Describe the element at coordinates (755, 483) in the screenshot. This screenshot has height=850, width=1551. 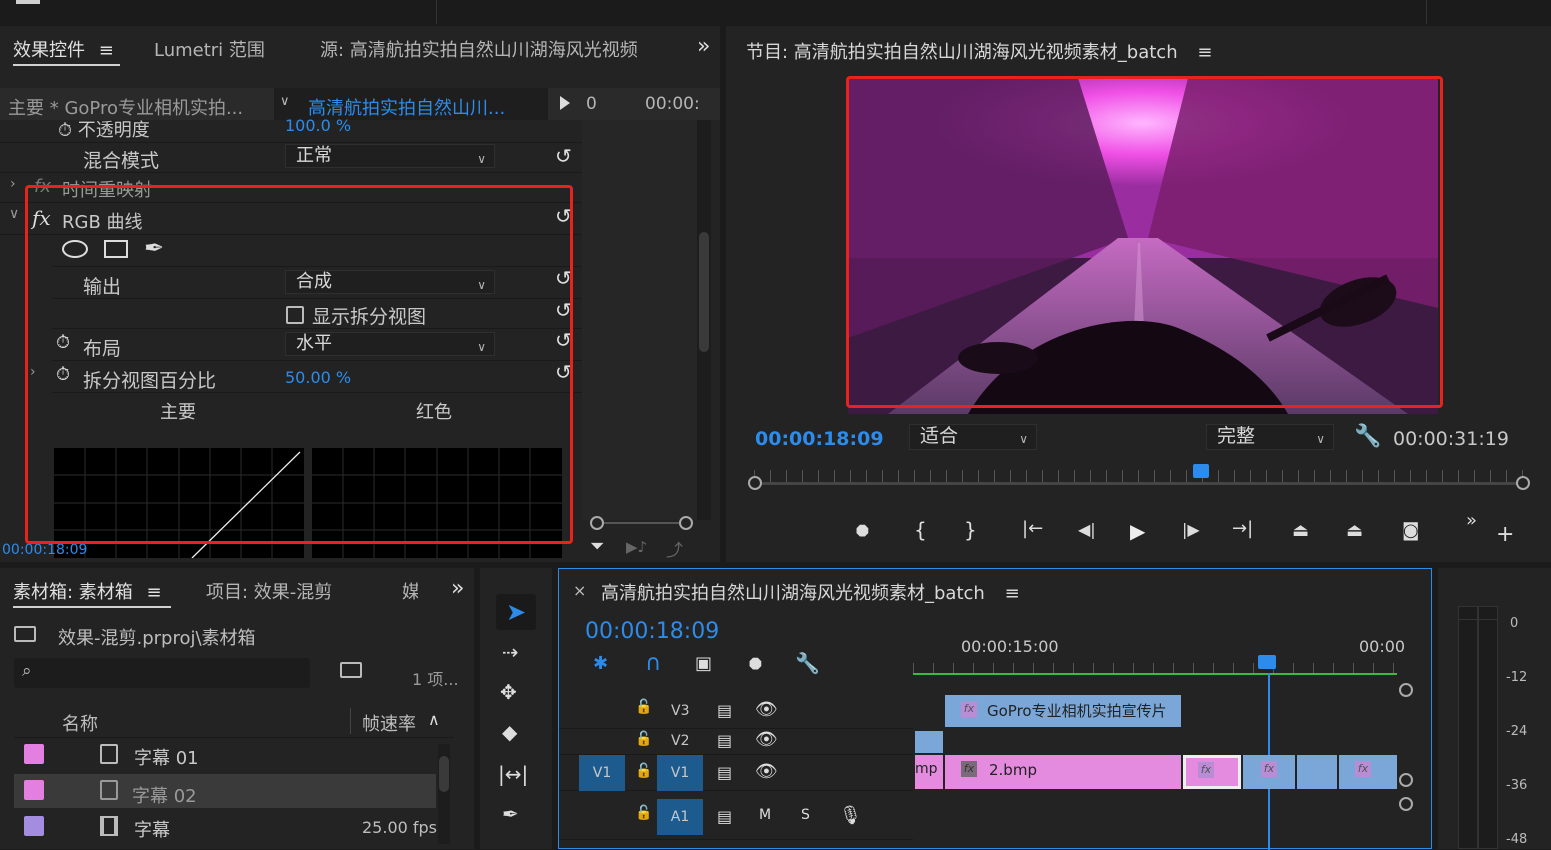
I see `in-point-handle` at that location.